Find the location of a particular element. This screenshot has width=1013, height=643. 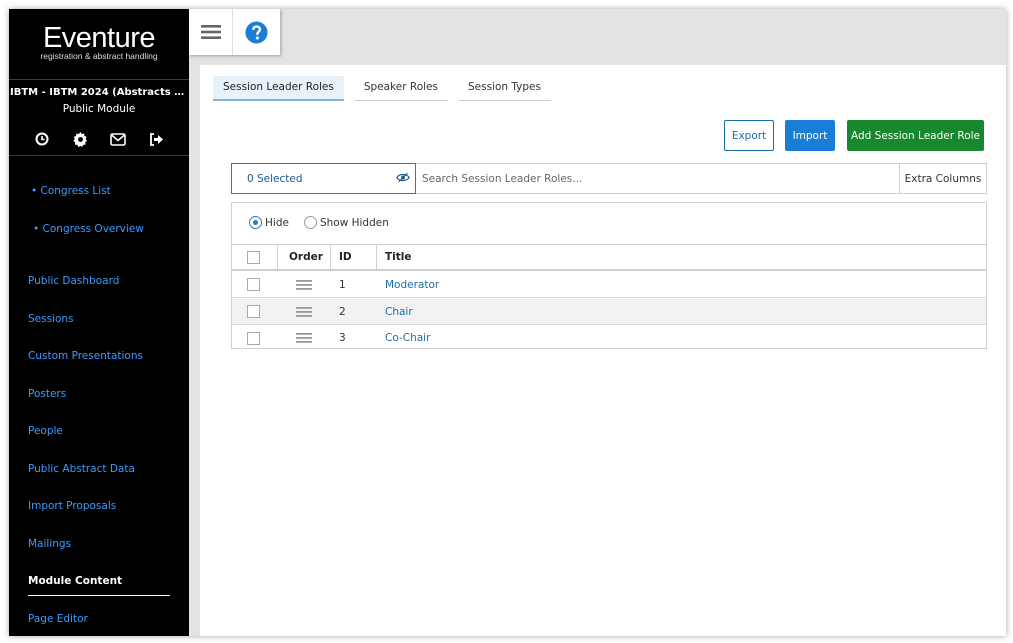

select-all-cell is located at coordinates (253, 257).